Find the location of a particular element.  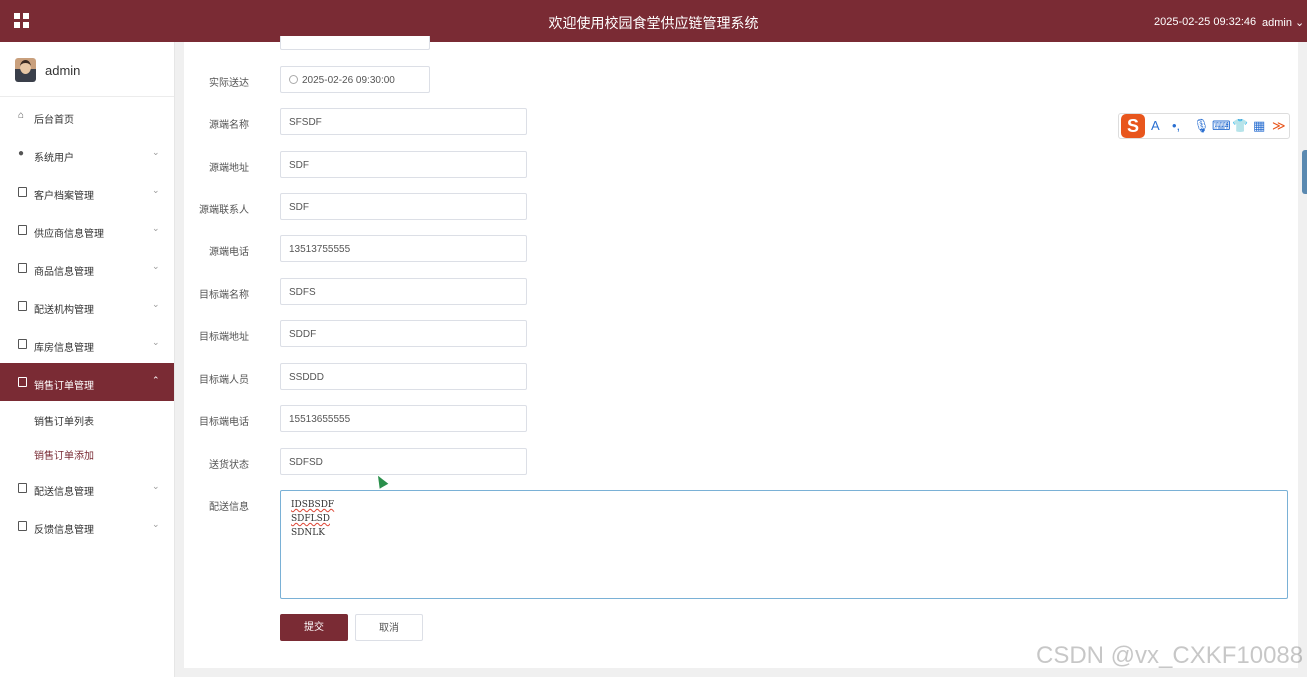

field-label: 目标端电话 is located at coordinates (224, 422).